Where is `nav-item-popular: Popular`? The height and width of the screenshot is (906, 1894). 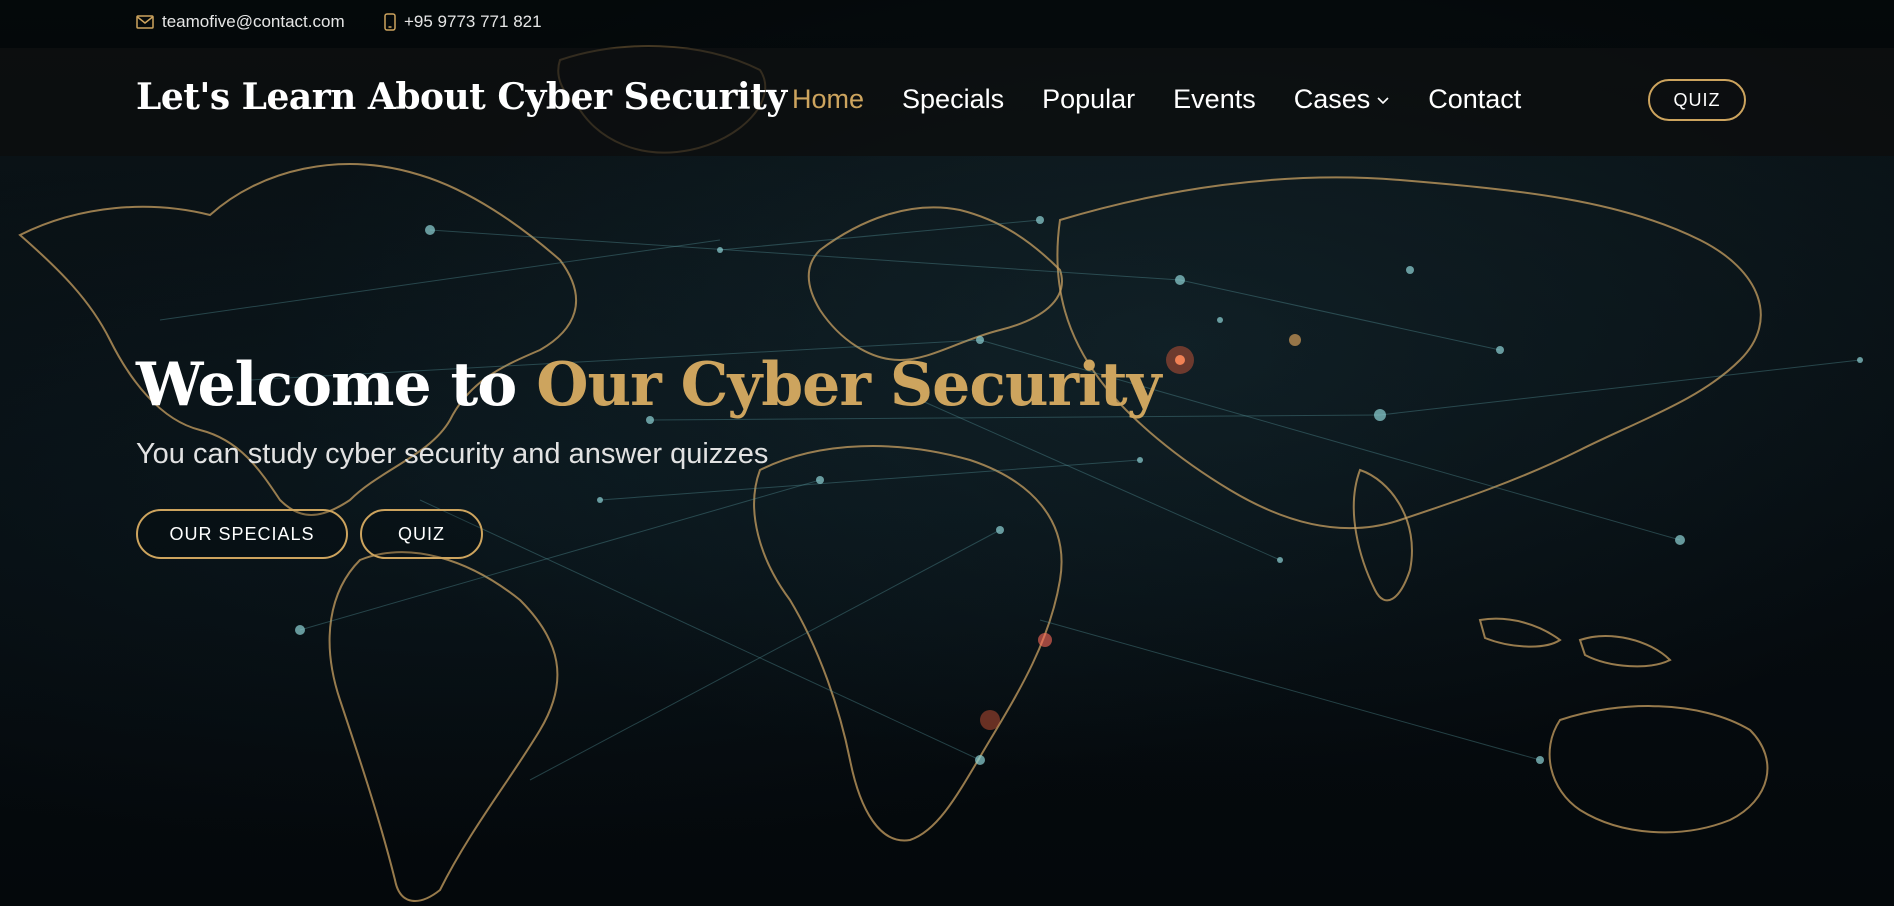
nav-item-popular: Popular is located at coordinates (1088, 99).